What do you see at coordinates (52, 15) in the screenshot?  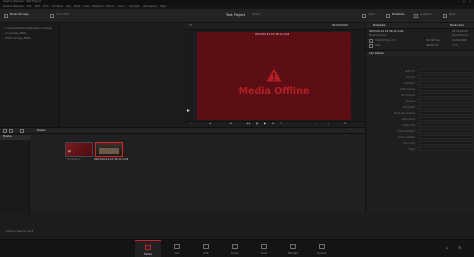 I see `clone-tool-icon` at bounding box center [52, 15].